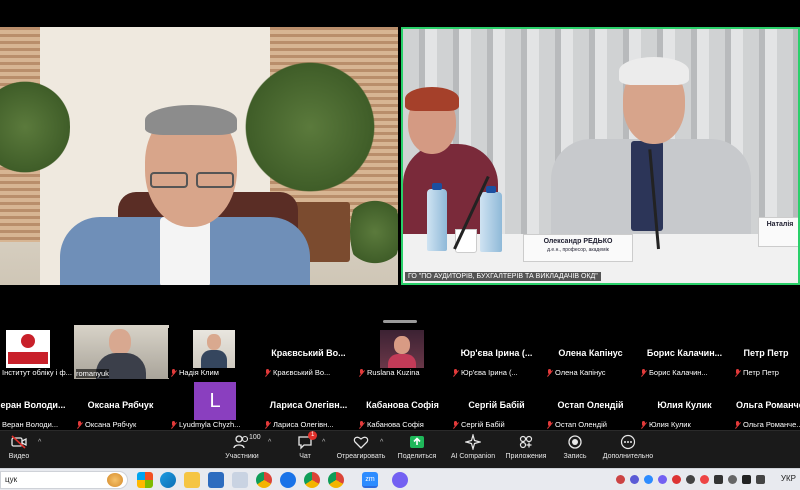 This screenshot has height=490, width=800. Describe the element at coordinates (11, 479) in the screenshot. I see `search-text: цук` at that location.